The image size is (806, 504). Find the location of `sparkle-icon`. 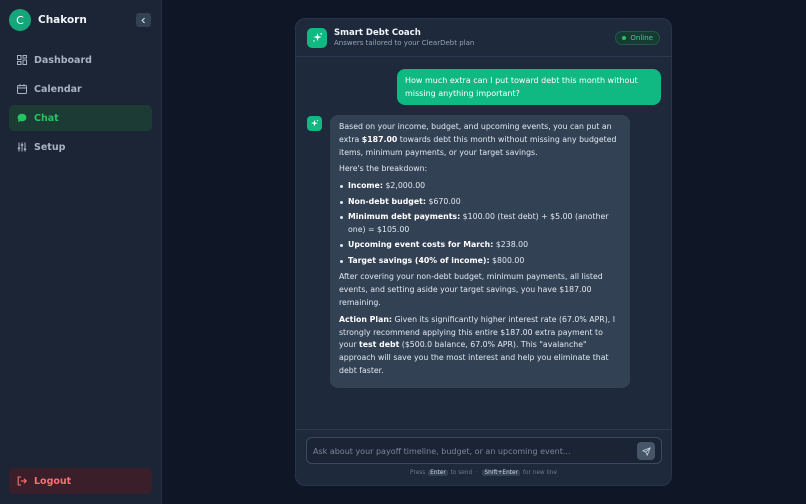

sparkle-icon is located at coordinates (317, 37).